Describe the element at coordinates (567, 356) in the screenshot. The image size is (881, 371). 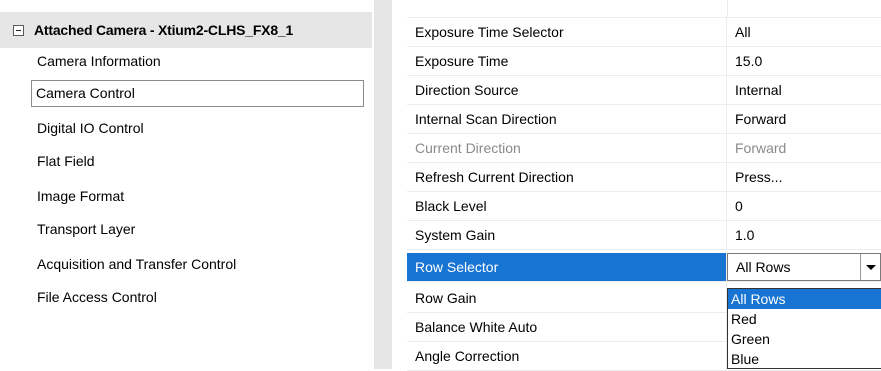
I see `property-name: Angle Correction` at that location.